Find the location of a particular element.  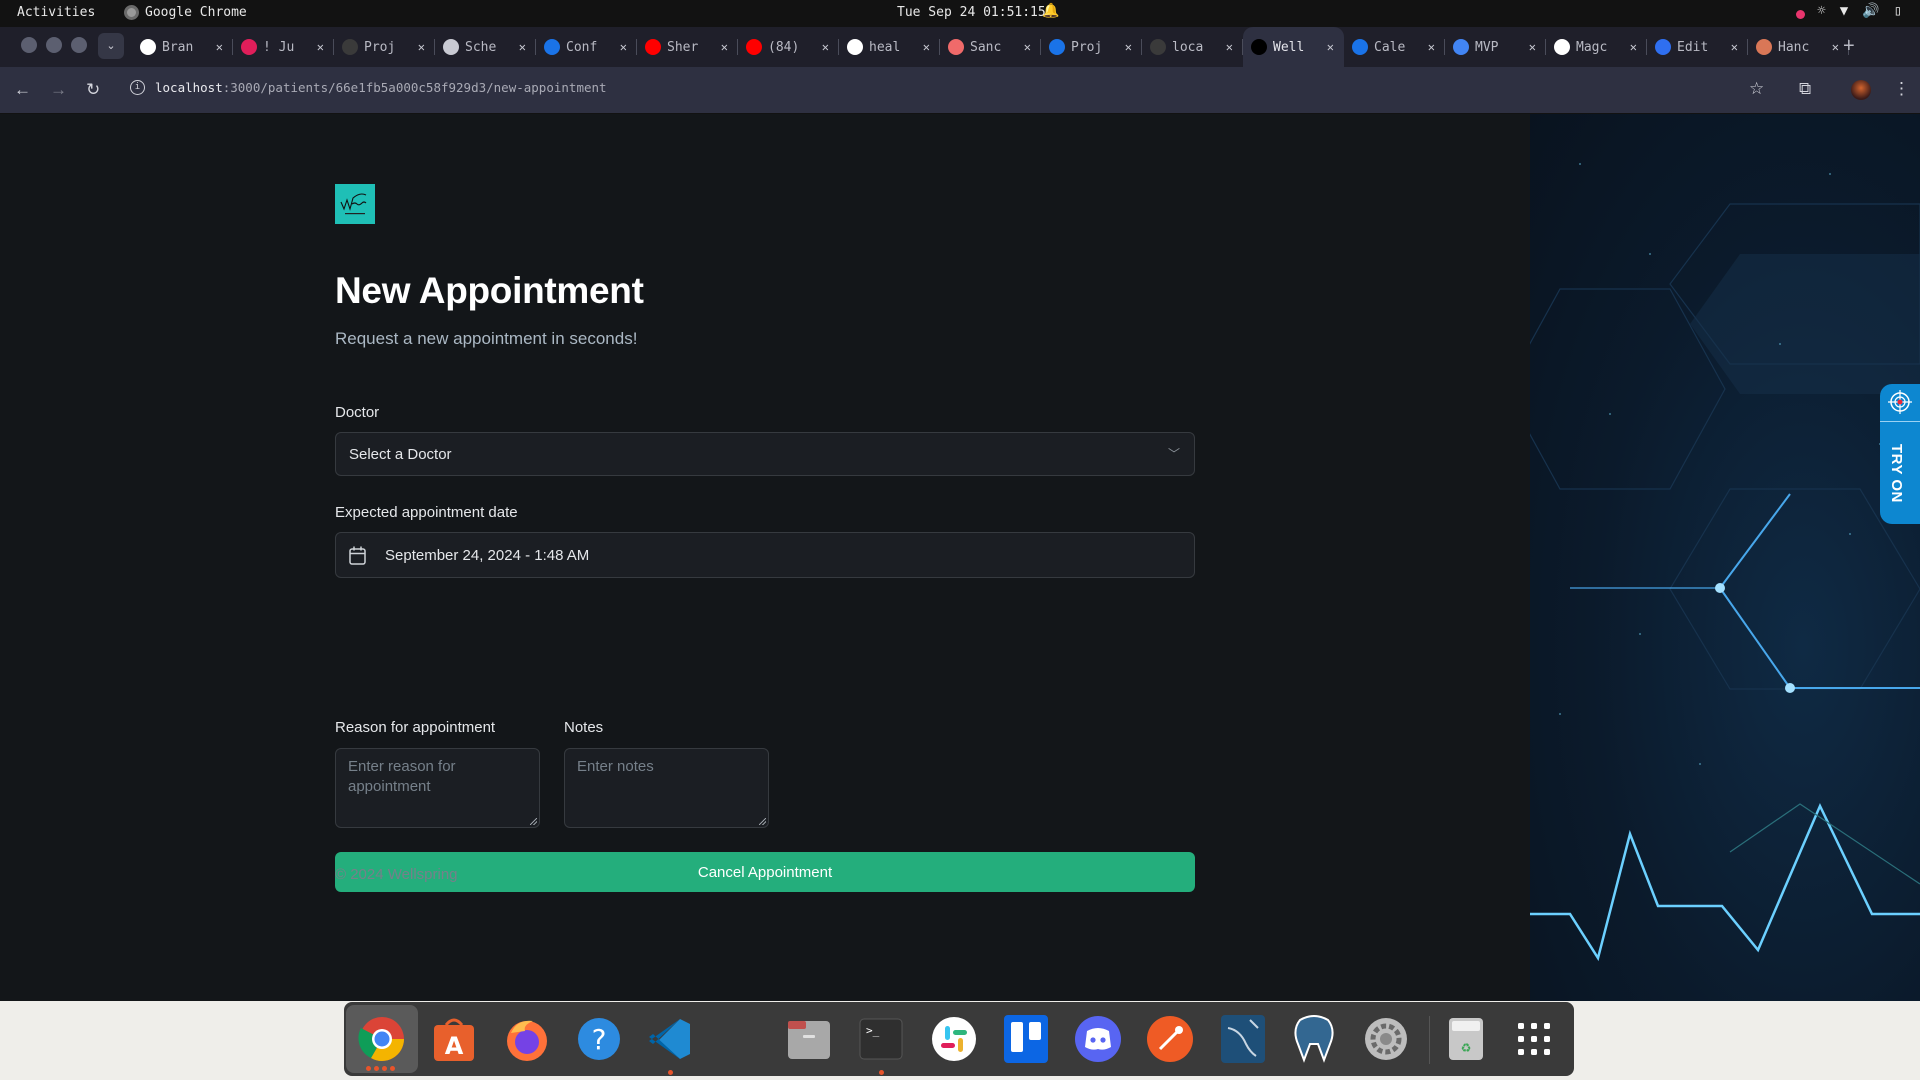

browser-tab: Hanc ✕ is located at coordinates (1798, 47).